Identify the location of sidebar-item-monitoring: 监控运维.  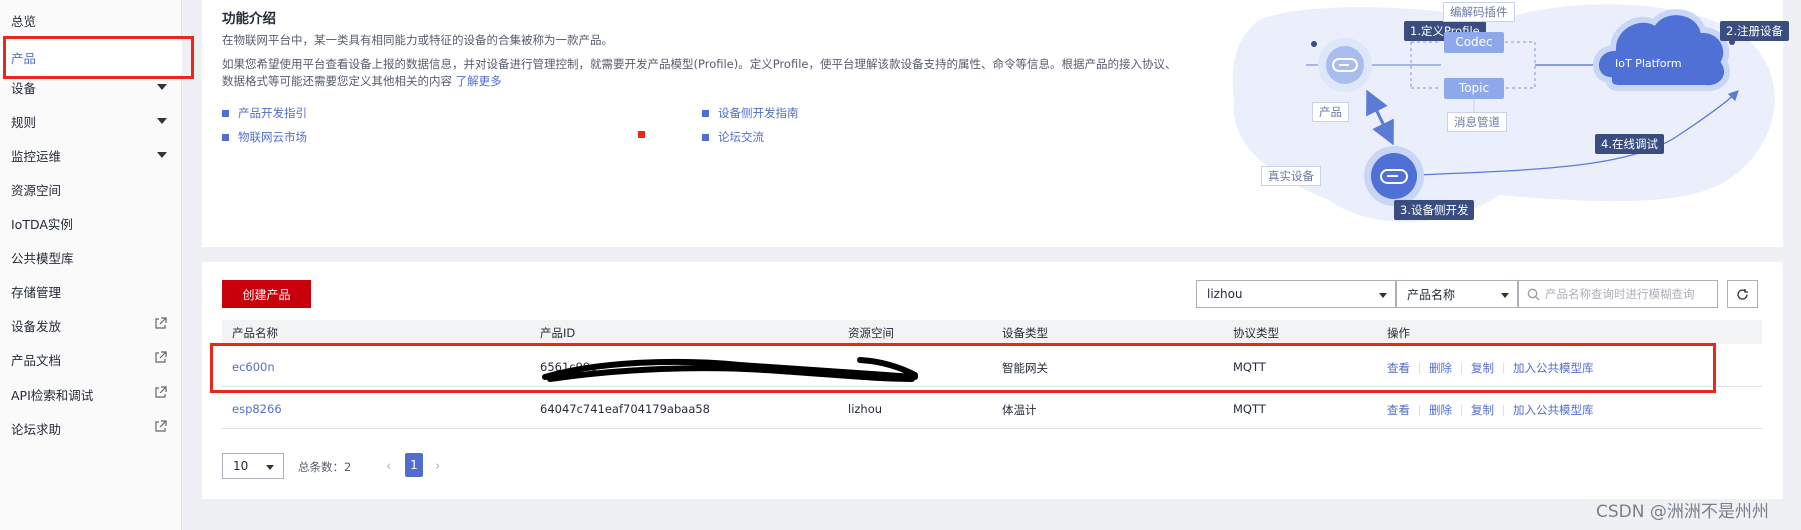
(91, 155).